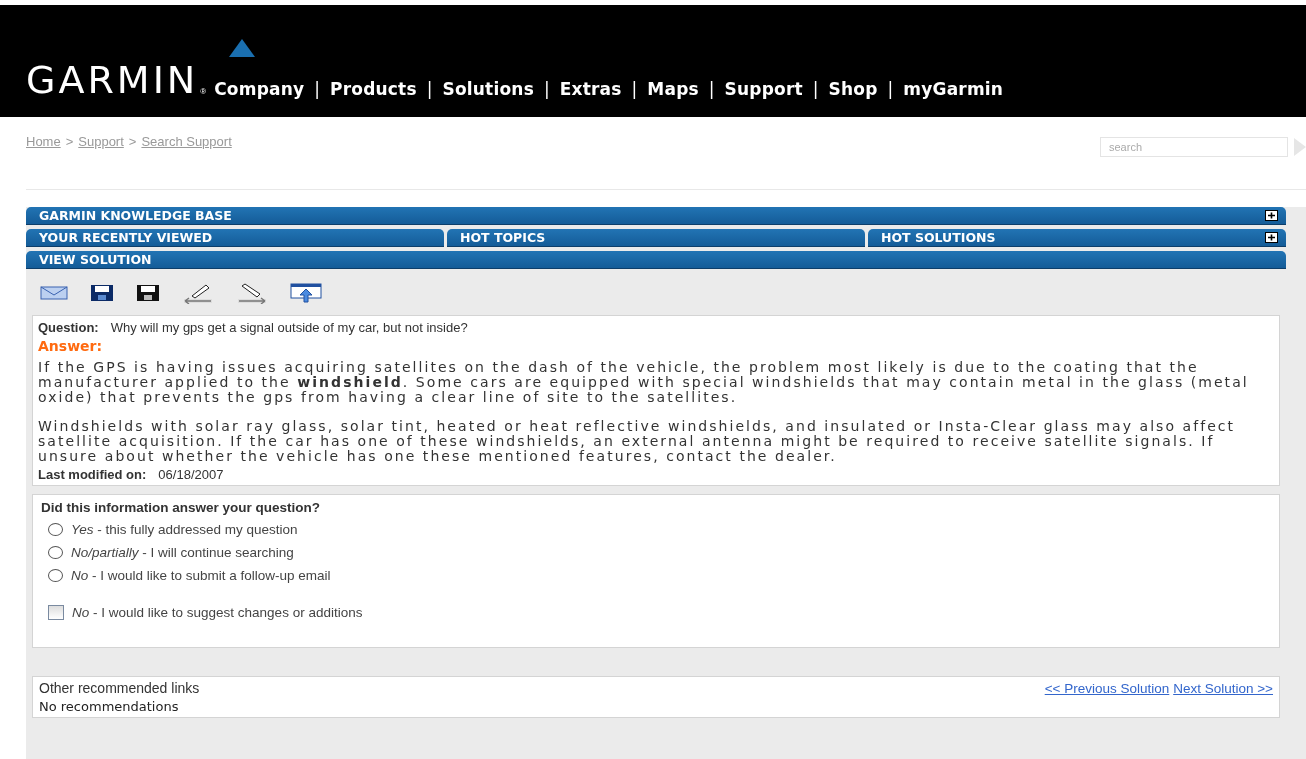  Describe the element at coordinates (217, 612) in the screenshot. I see `option-label: No - I would like to suggest changes or additions` at that location.